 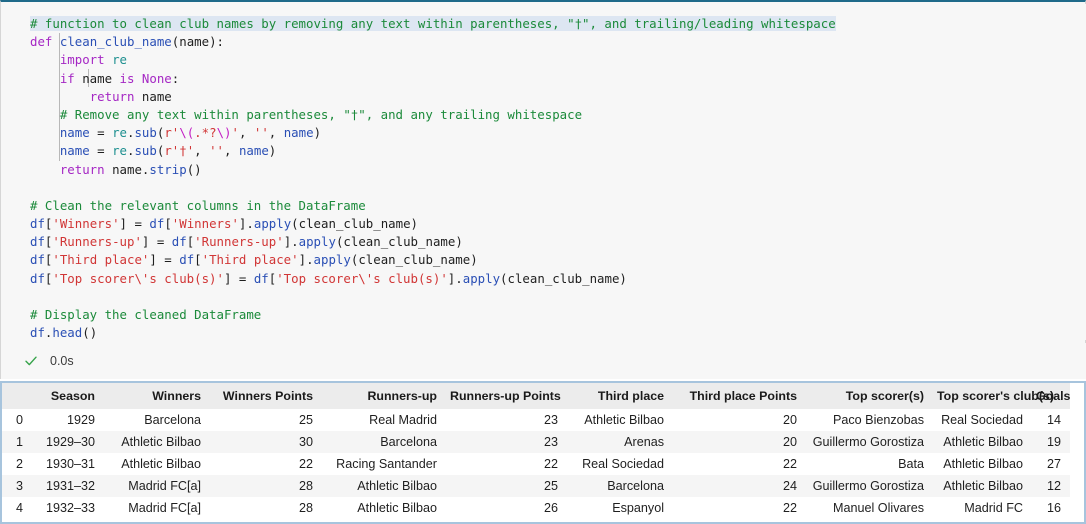 I want to click on code-line: return name, so click(x=543, y=97).